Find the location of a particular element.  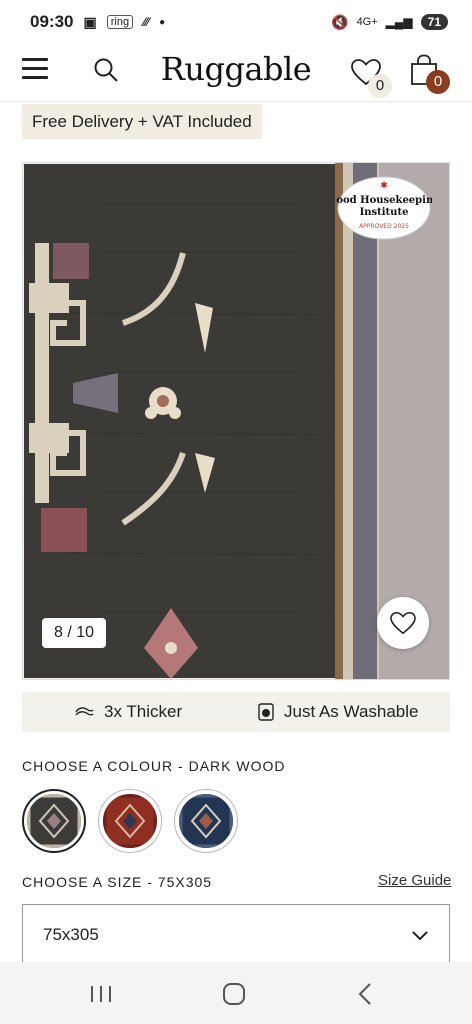

screenshot-icon: ▣ is located at coordinates (90, 21).